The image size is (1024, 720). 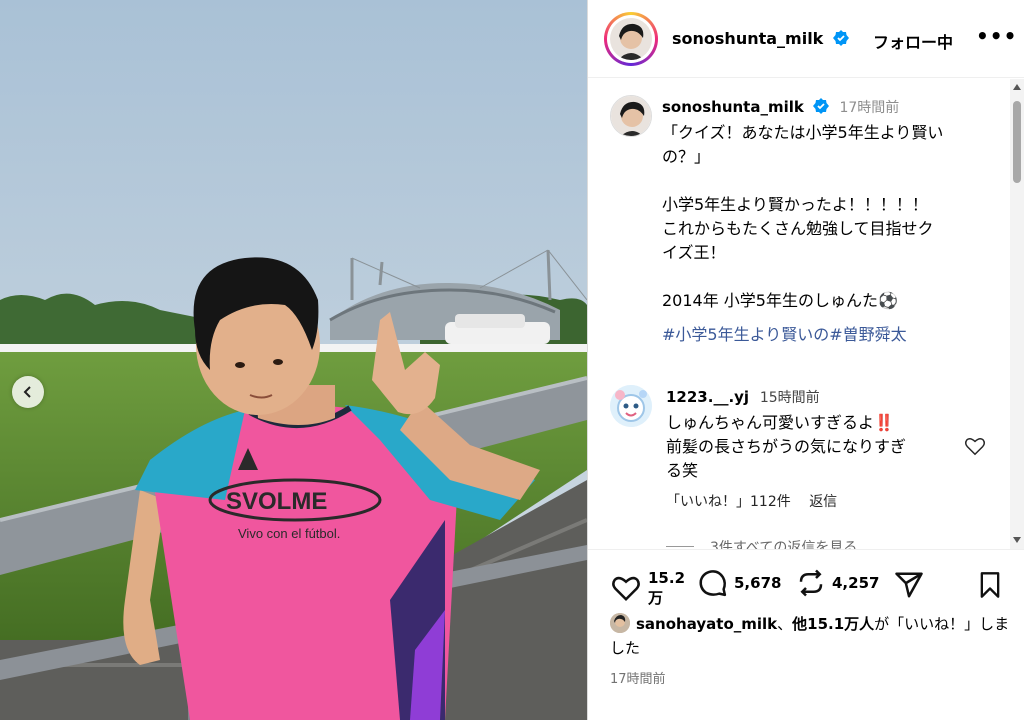 What do you see at coordinates (990, 585) in the screenshot?
I see `bookmark-icon` at bounding box center [990, 585].